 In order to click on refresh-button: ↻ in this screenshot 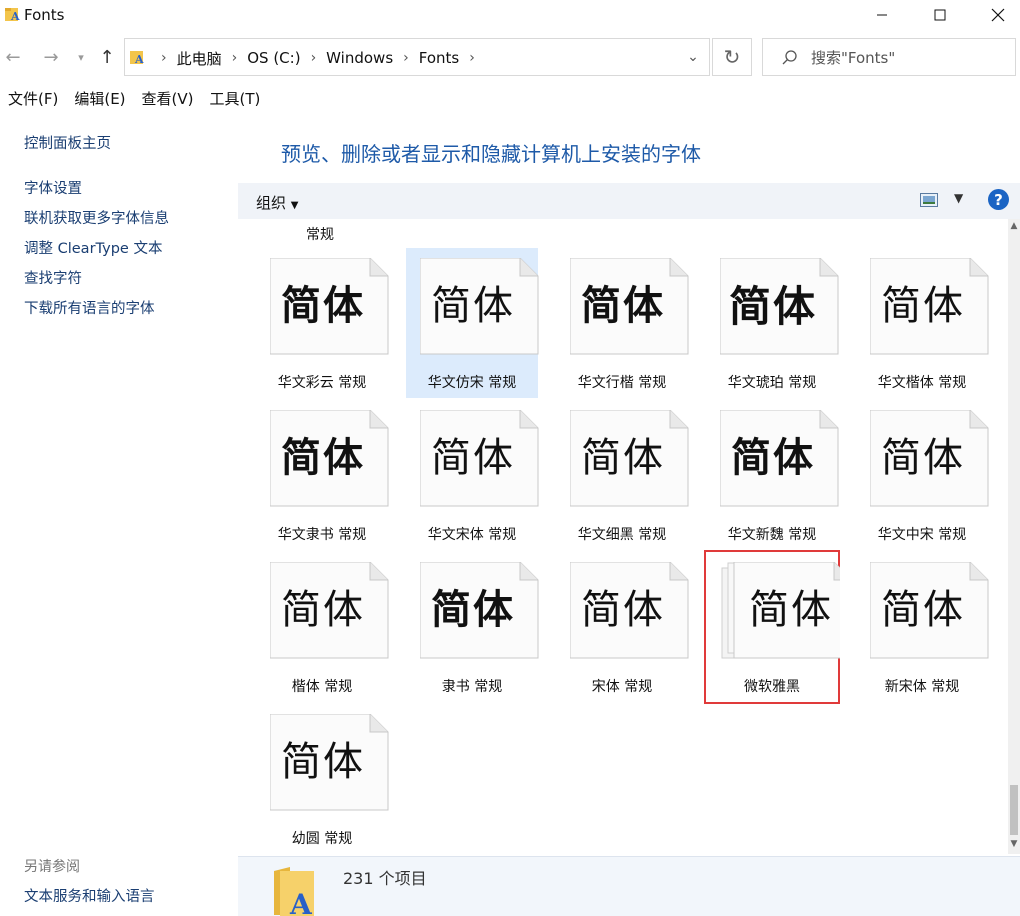, I will do `click(732, 57)`.